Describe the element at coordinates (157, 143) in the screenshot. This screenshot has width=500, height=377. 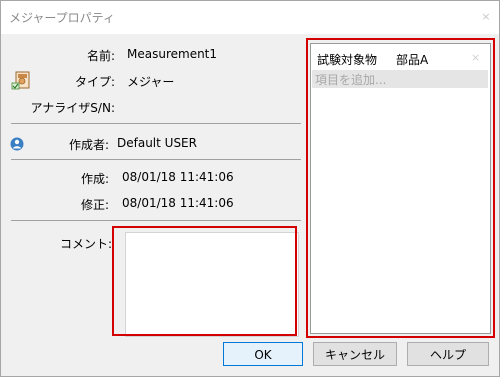
I see `creator-value: Default USER` at that location.